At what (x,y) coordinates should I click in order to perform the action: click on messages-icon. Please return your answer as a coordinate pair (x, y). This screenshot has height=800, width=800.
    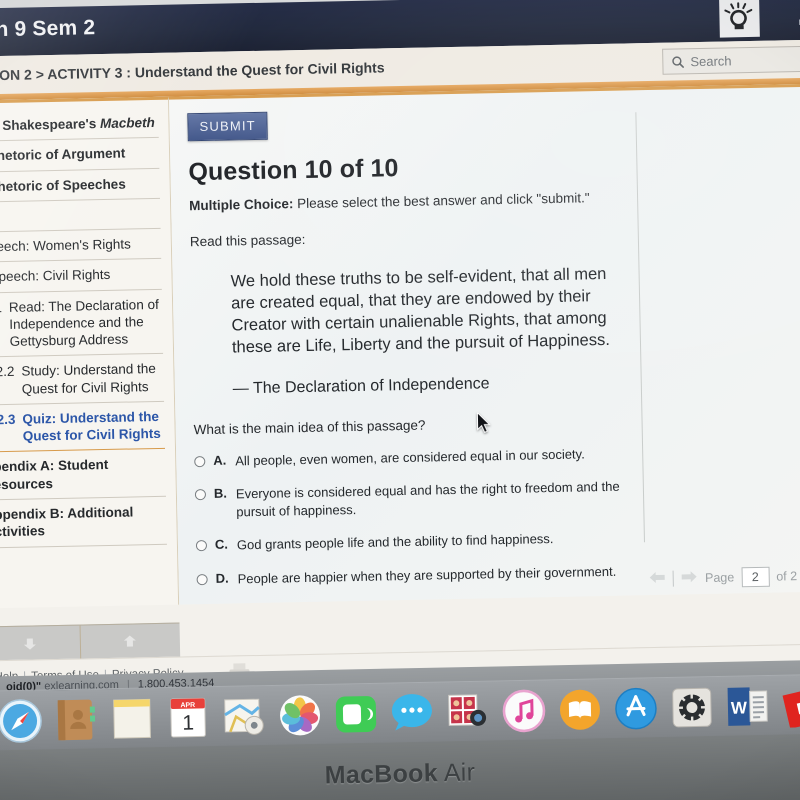
    Looking at the image, I should click on (411, 711).